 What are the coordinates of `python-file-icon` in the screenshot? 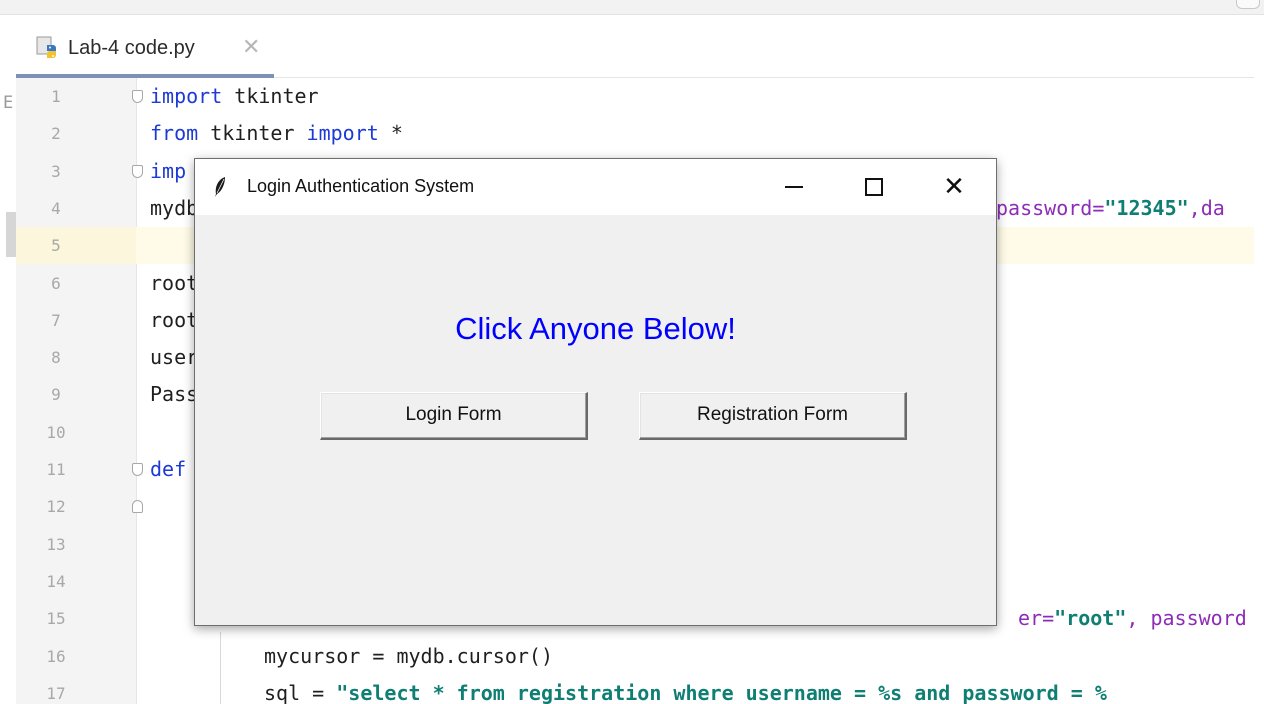 It's located at (46, 47).